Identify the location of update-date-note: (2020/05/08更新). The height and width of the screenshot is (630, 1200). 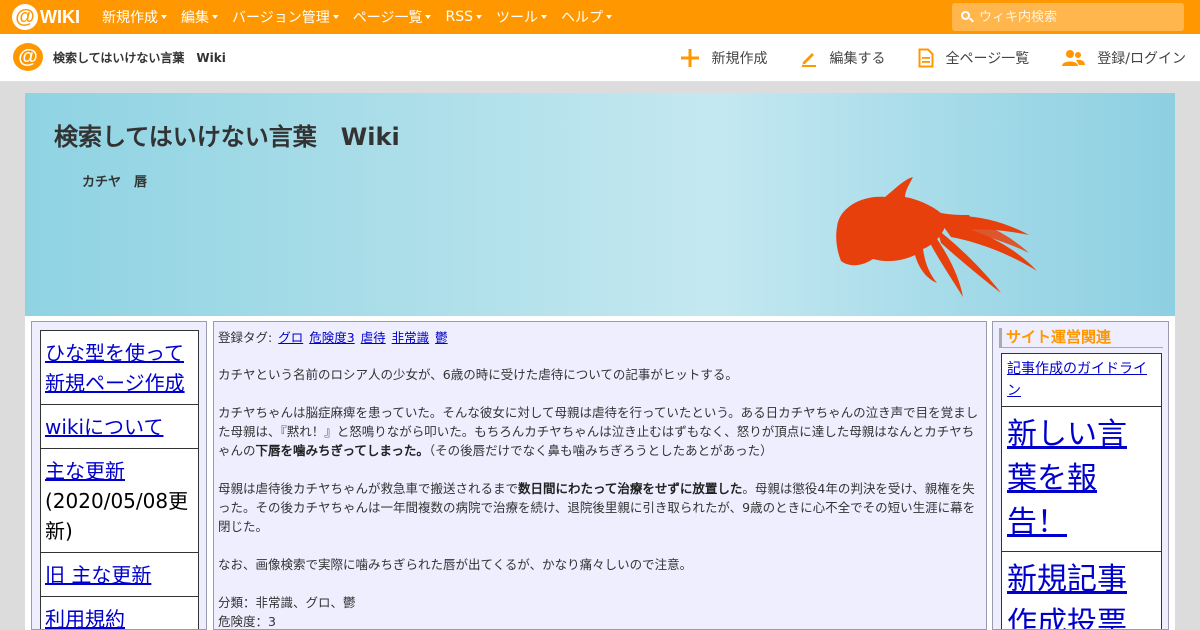
(117, 516).